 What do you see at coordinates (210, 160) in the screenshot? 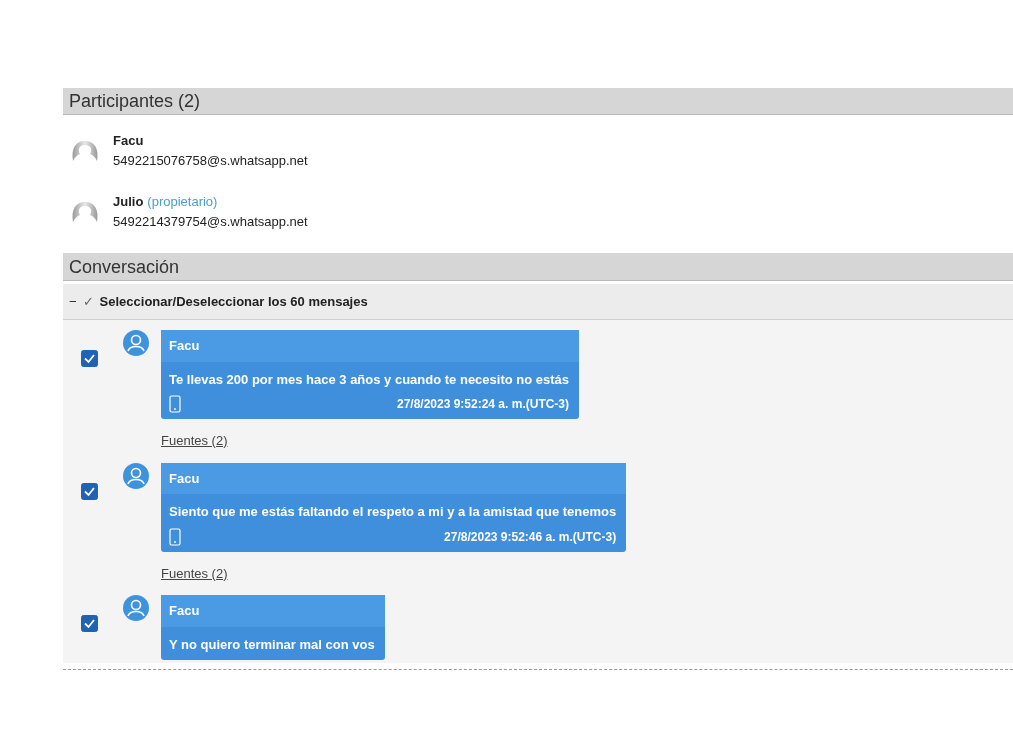
I see `participant-address: 5492215076758@s.whatsapp.net` at bounding box center [210, 160].